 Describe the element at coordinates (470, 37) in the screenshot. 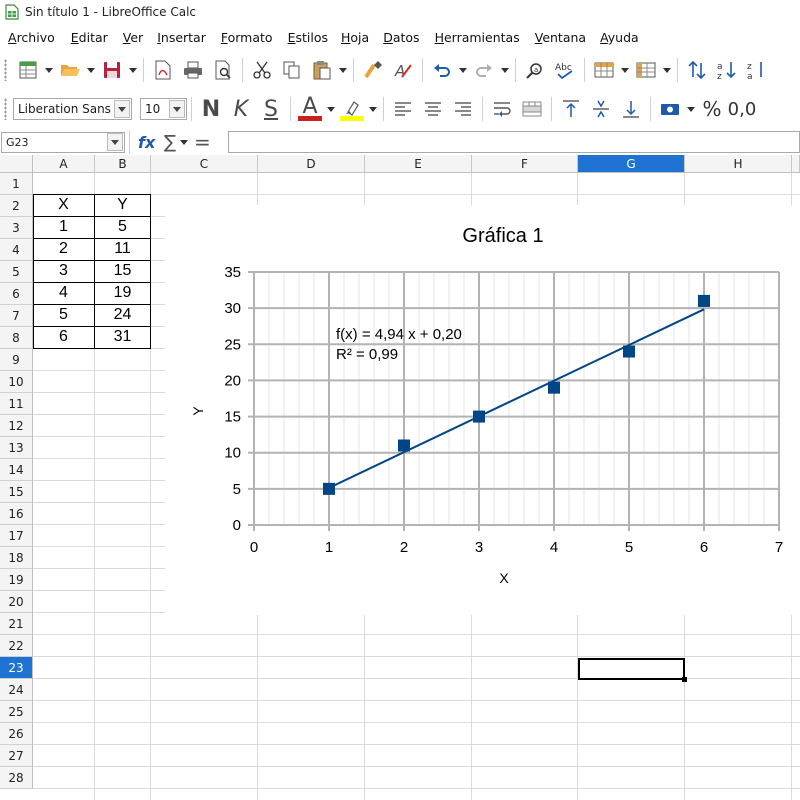

I see `menu-herramientas: Herramientas` at that location.